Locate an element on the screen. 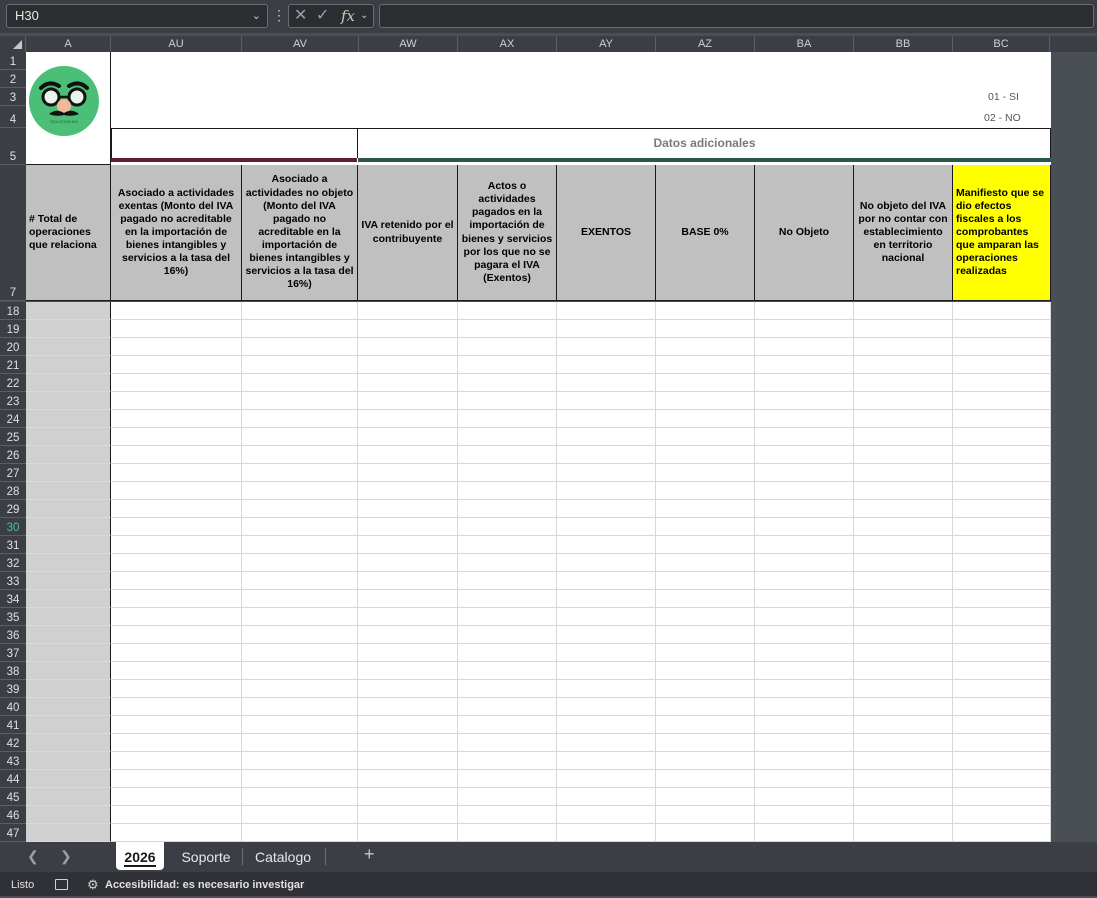  column-header-az: AZ is located at coordinates (705, 44).